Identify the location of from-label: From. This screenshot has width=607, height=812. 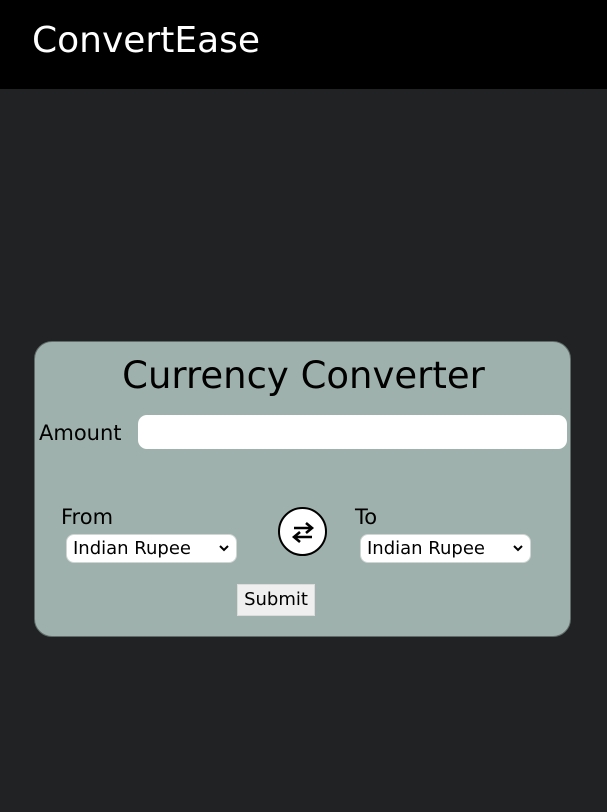
(87, 517).